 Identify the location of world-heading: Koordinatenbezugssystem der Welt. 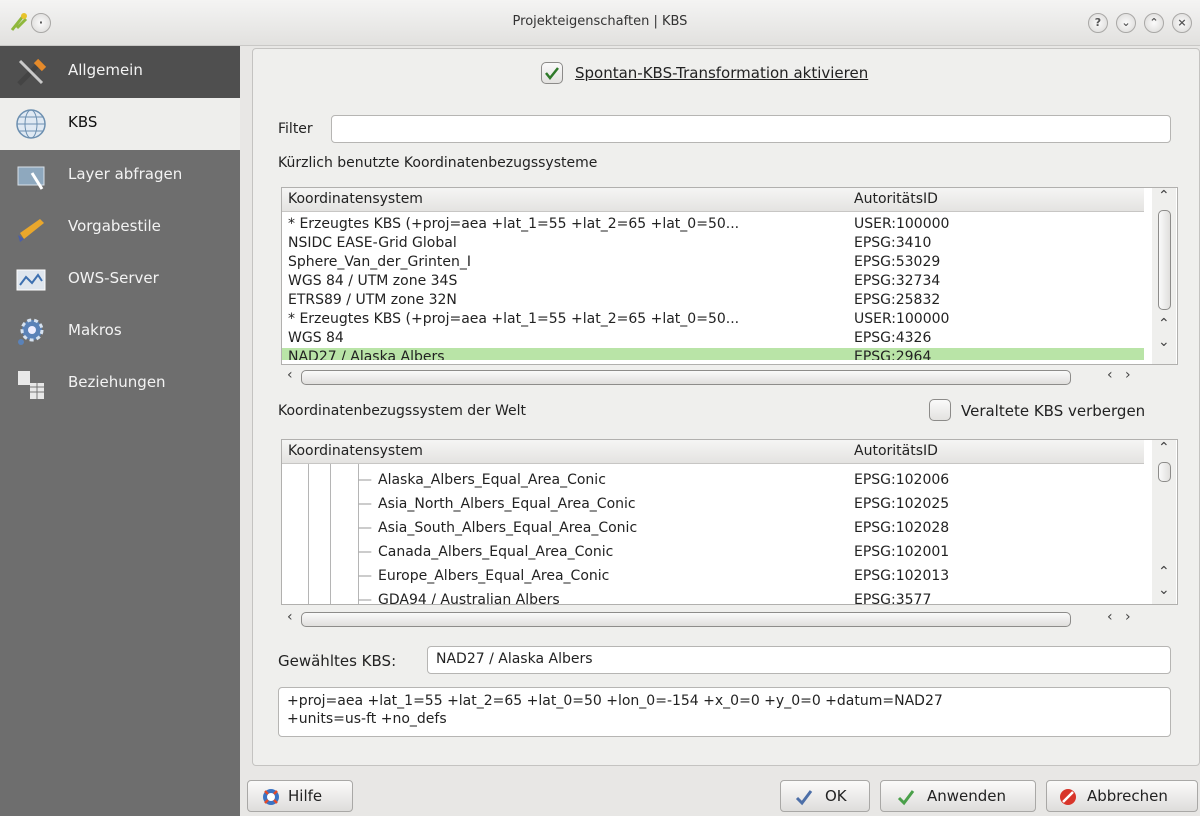
(402, 411).